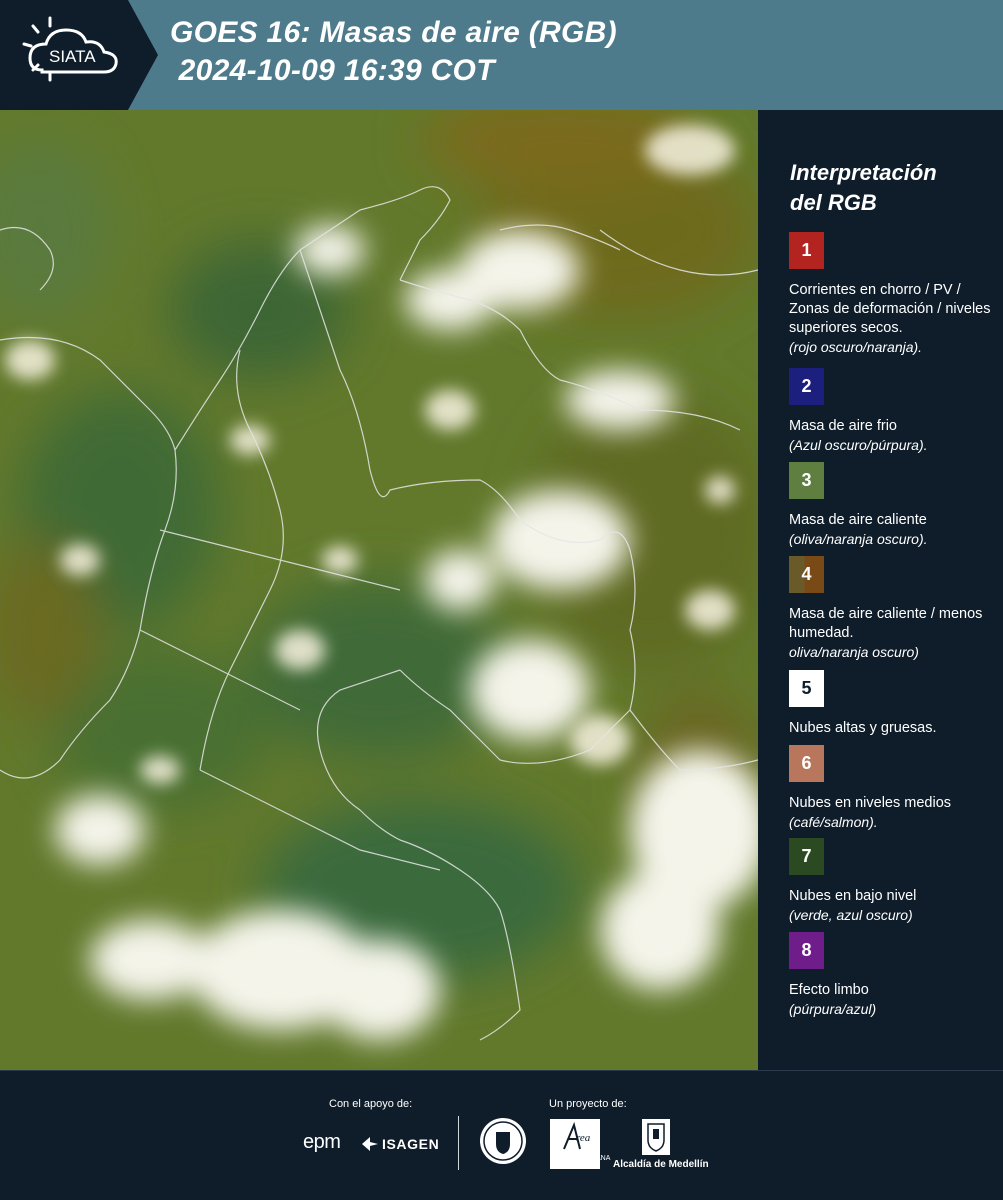 The height and width of the screenshot is (1200, 1003). Describe the element at coordinates (322, 1142) in the screenshot. I see `epm-logo: epm` at that location.